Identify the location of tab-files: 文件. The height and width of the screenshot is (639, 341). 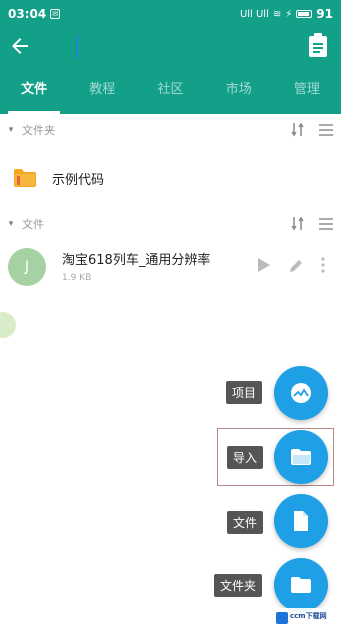
(34, 92).